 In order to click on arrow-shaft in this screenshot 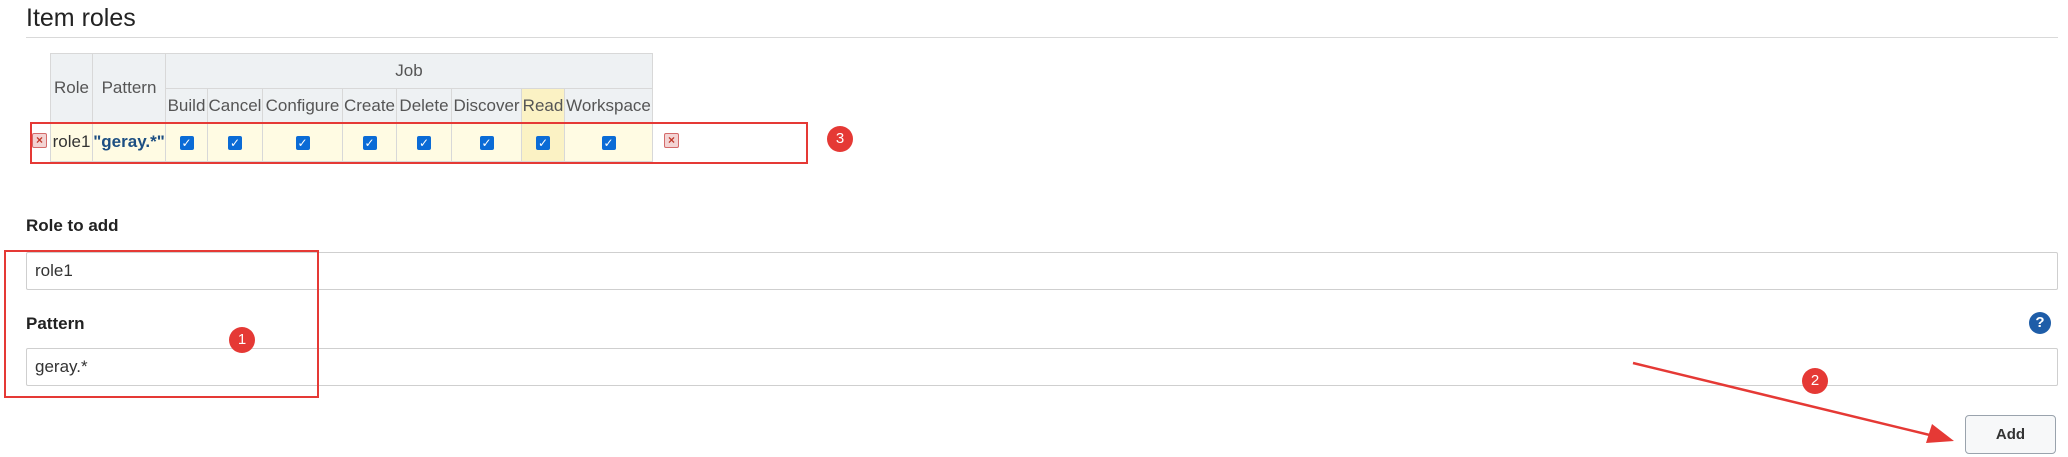, I will do `click(1785, 400)`.